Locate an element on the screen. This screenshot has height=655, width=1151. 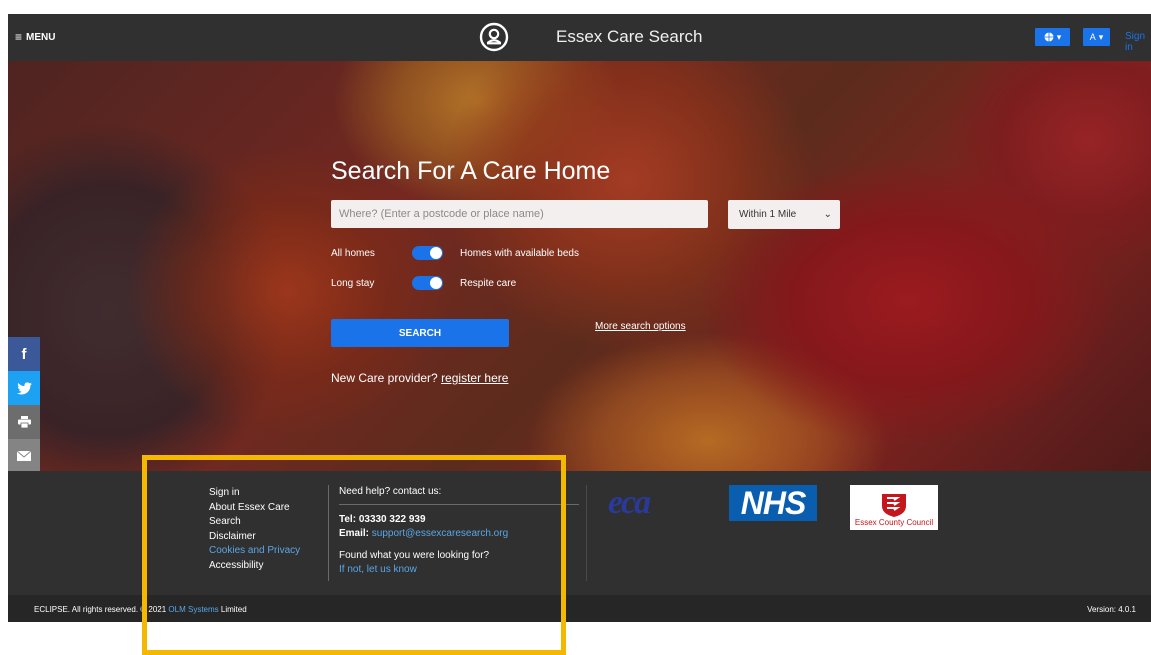
toggle-row-stay-type: Long stay Respite care is located at coordinates (423, 283).